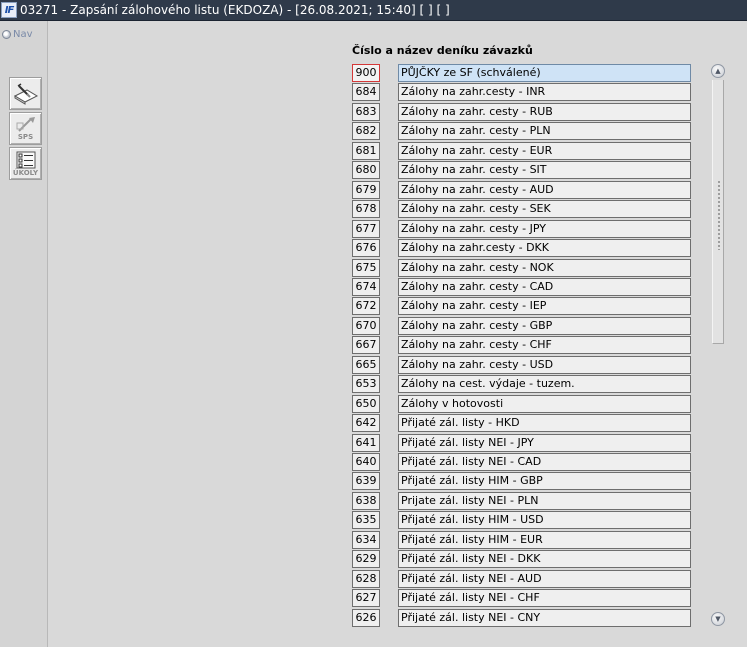 The image size is (747, 647). I want to click on app-logo-icon: IF, so click(9, 10).